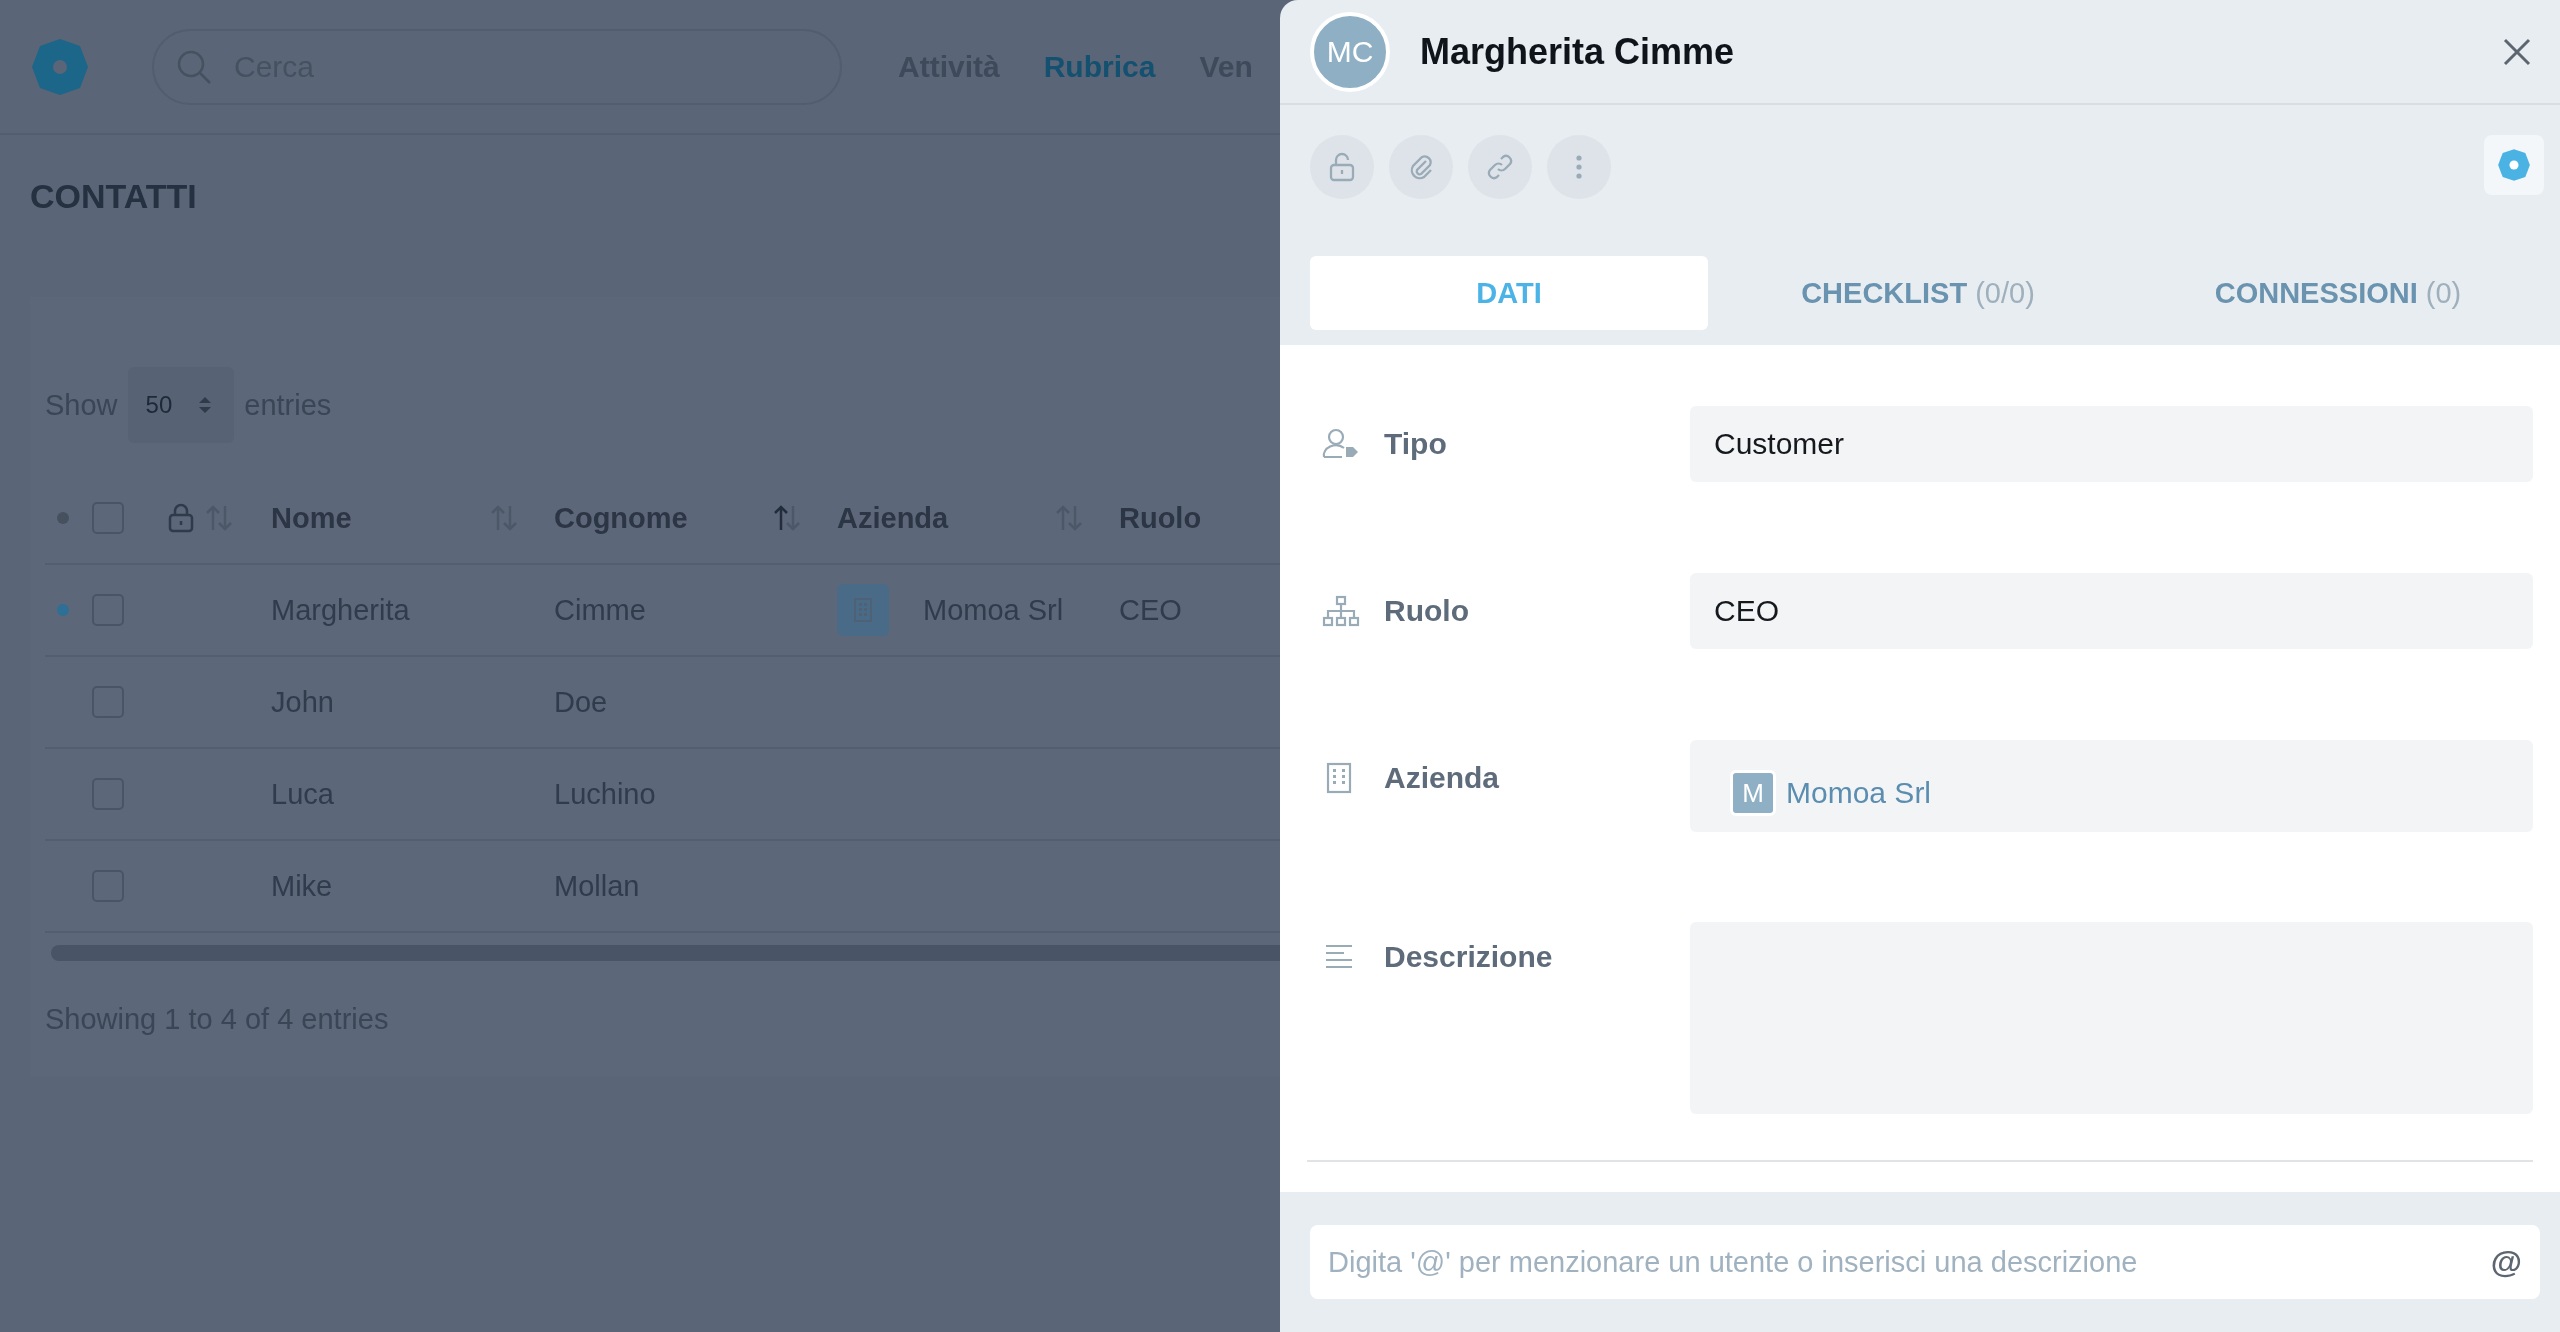 This screenshot has height=1332, width=2560. Describe the element at coordinates (1350, 51) in the screenshot. I see `avatar: MC` at that location.